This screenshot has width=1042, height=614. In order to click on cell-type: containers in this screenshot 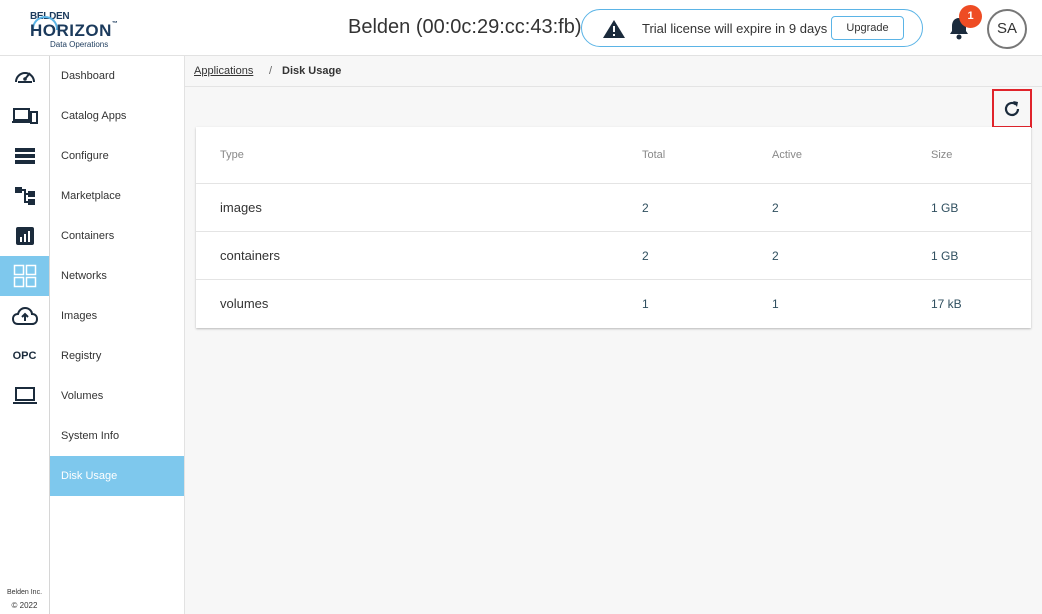, I will do `click(250, 255)`.